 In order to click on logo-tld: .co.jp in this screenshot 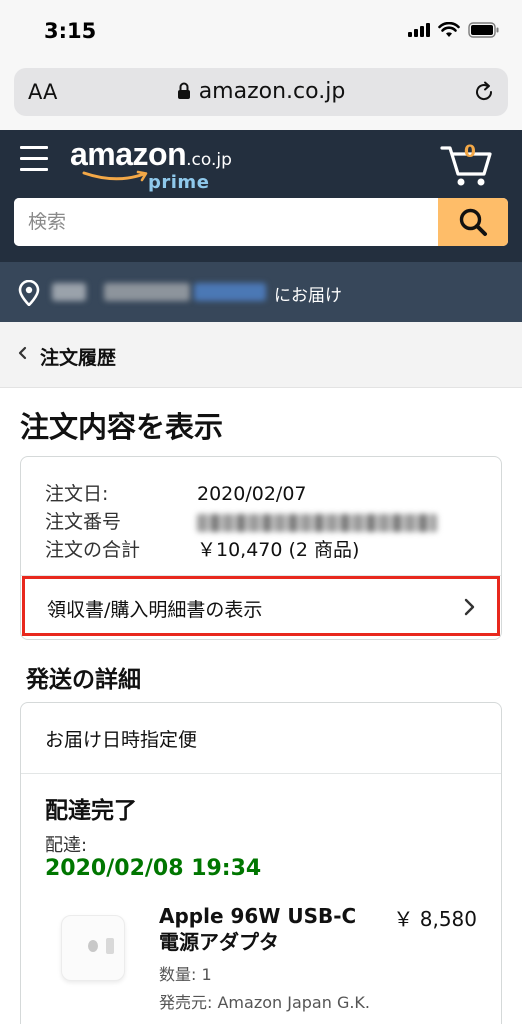, I will do `click(209, 160)`.